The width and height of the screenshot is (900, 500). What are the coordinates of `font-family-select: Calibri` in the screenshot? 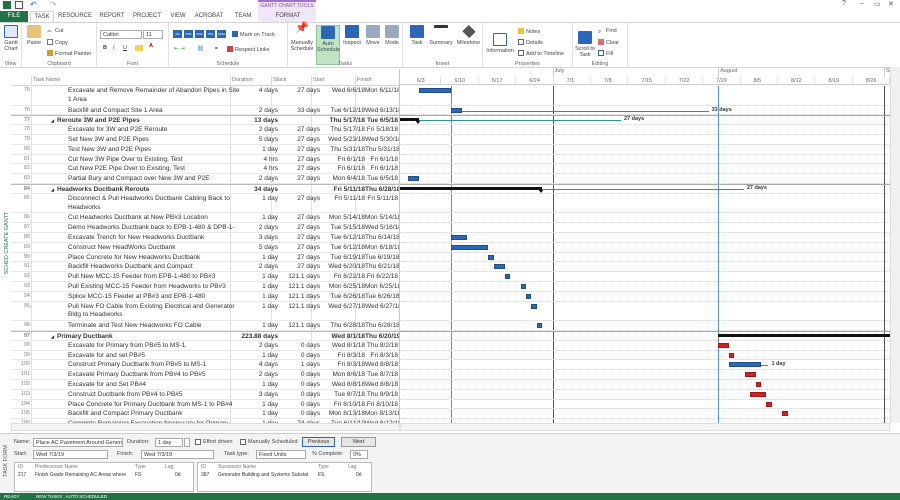 It's located at (121, 34).